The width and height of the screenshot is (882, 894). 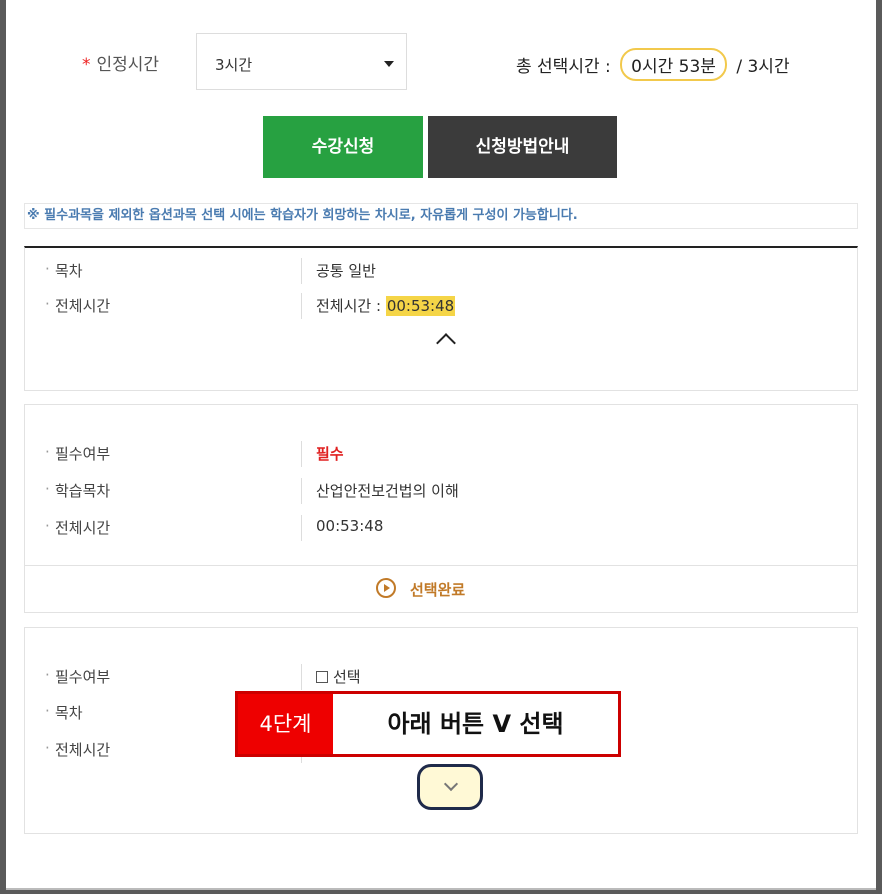 What do you see at coordinates (86, 65) in the screenshot?
I see `required-star: *` at bounding box center [86, 65].